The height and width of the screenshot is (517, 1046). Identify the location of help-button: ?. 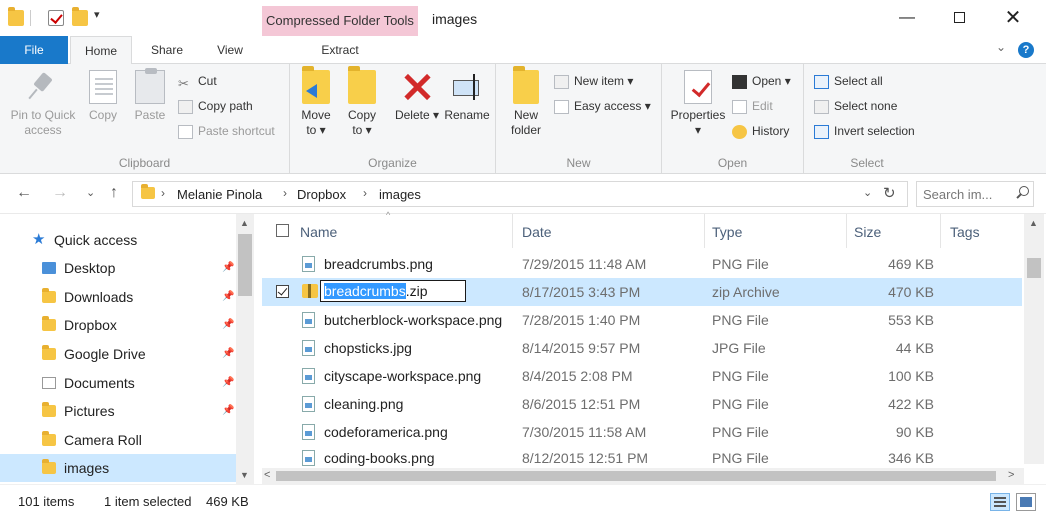
(1026, 50).